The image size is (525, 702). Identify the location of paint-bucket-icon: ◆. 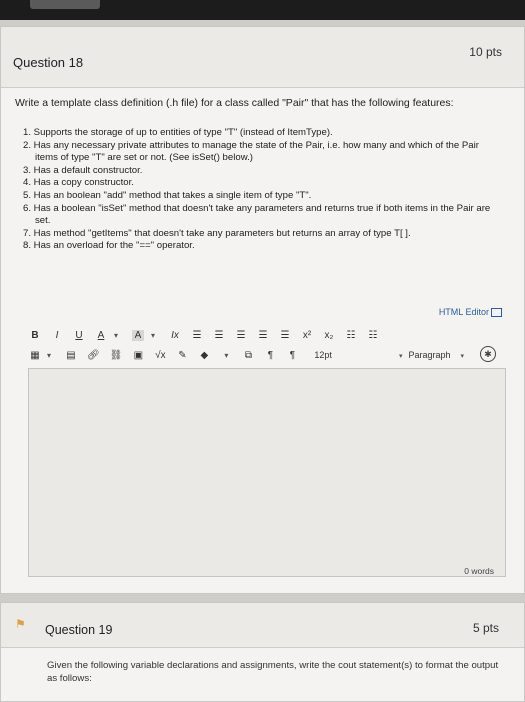
(204, 355).